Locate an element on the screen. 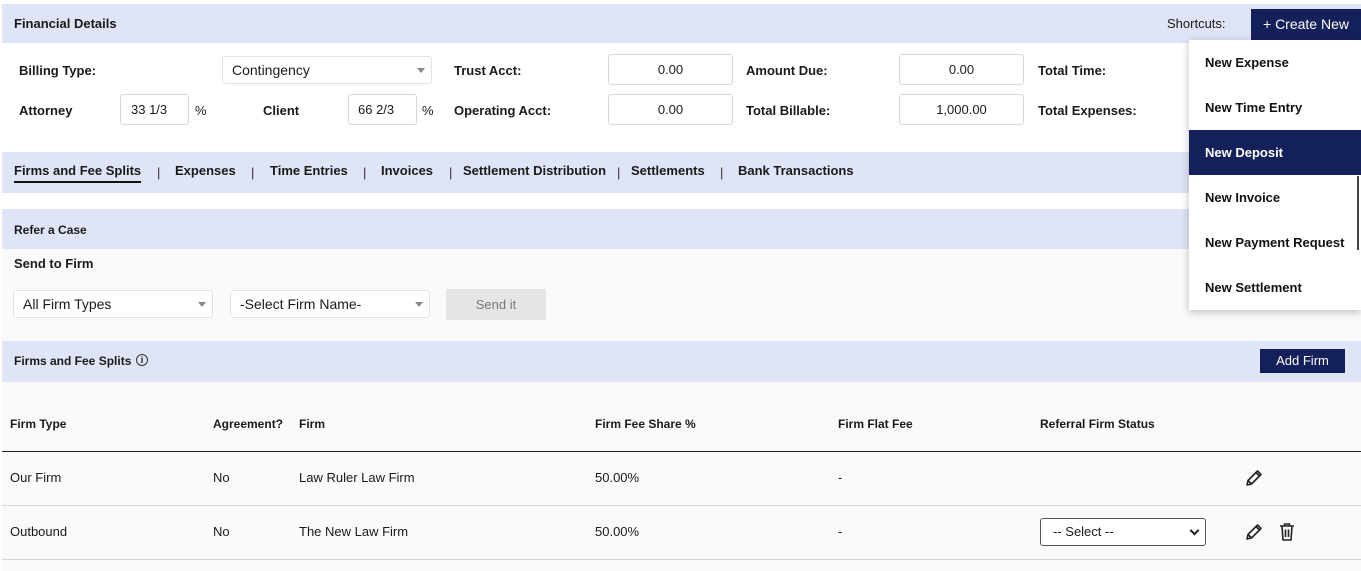 Image resolution: width=1361 pixels, height=571 pixels. firm-name-value: -Select Firm Name- is located at coordinates (301, 304).